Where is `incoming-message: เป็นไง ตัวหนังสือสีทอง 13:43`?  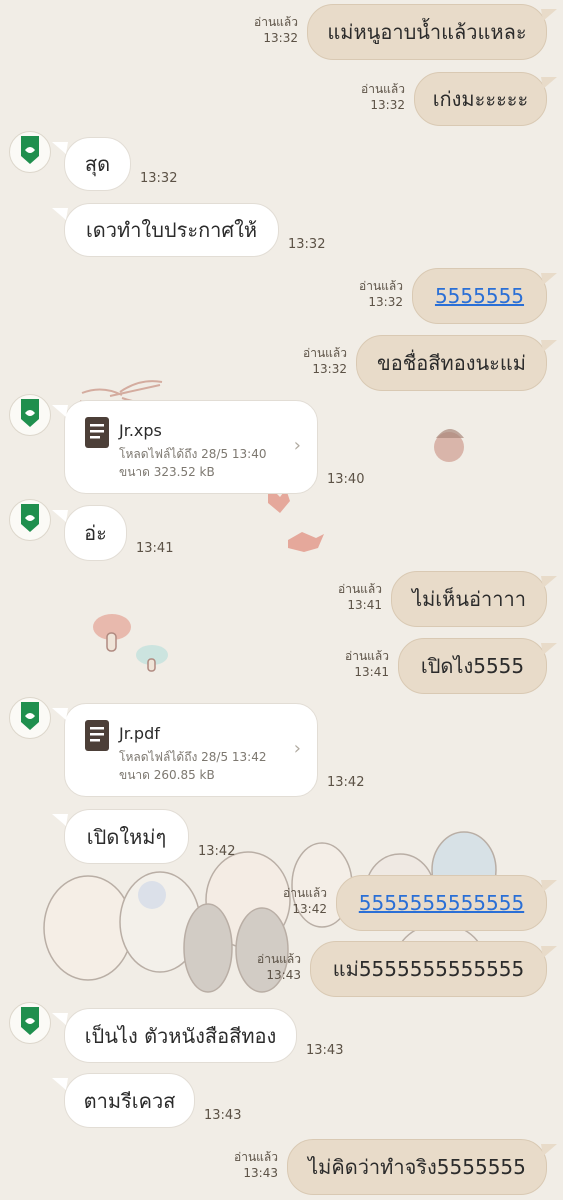 incoming-message: เป็นไง ตัวหนังสือสีทอง 13:43 is located at coordinates (281, 1032).